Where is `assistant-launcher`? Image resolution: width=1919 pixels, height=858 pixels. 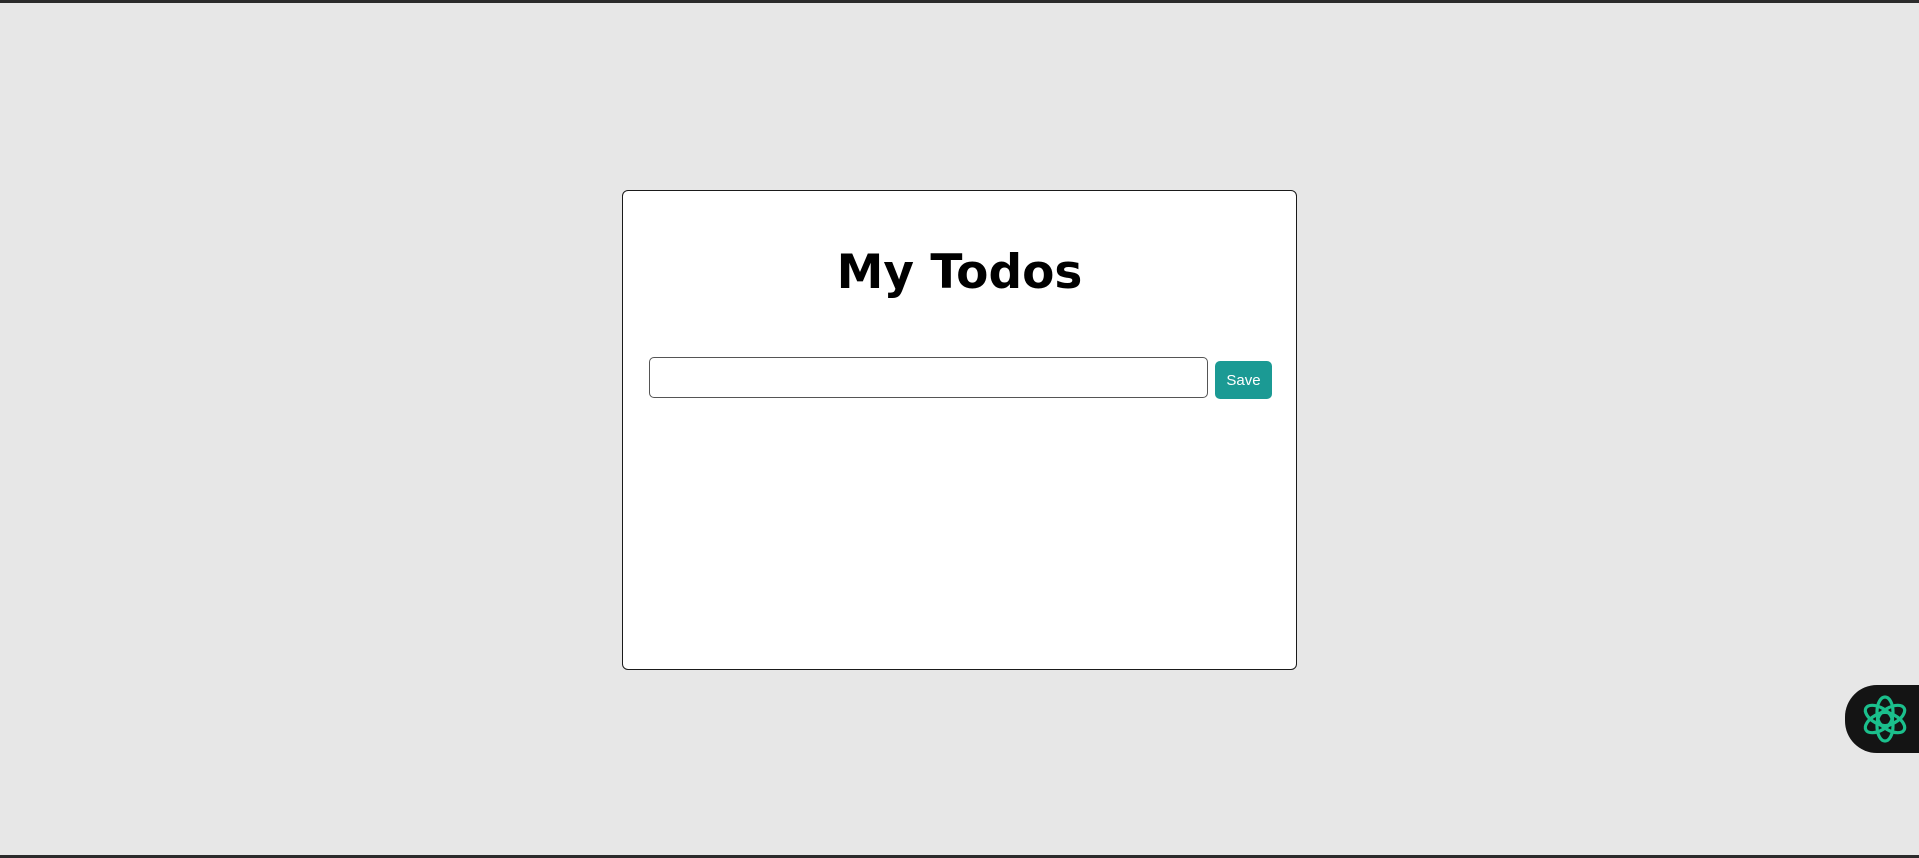
assistant-launcher is located at coordinates (1882, 719).